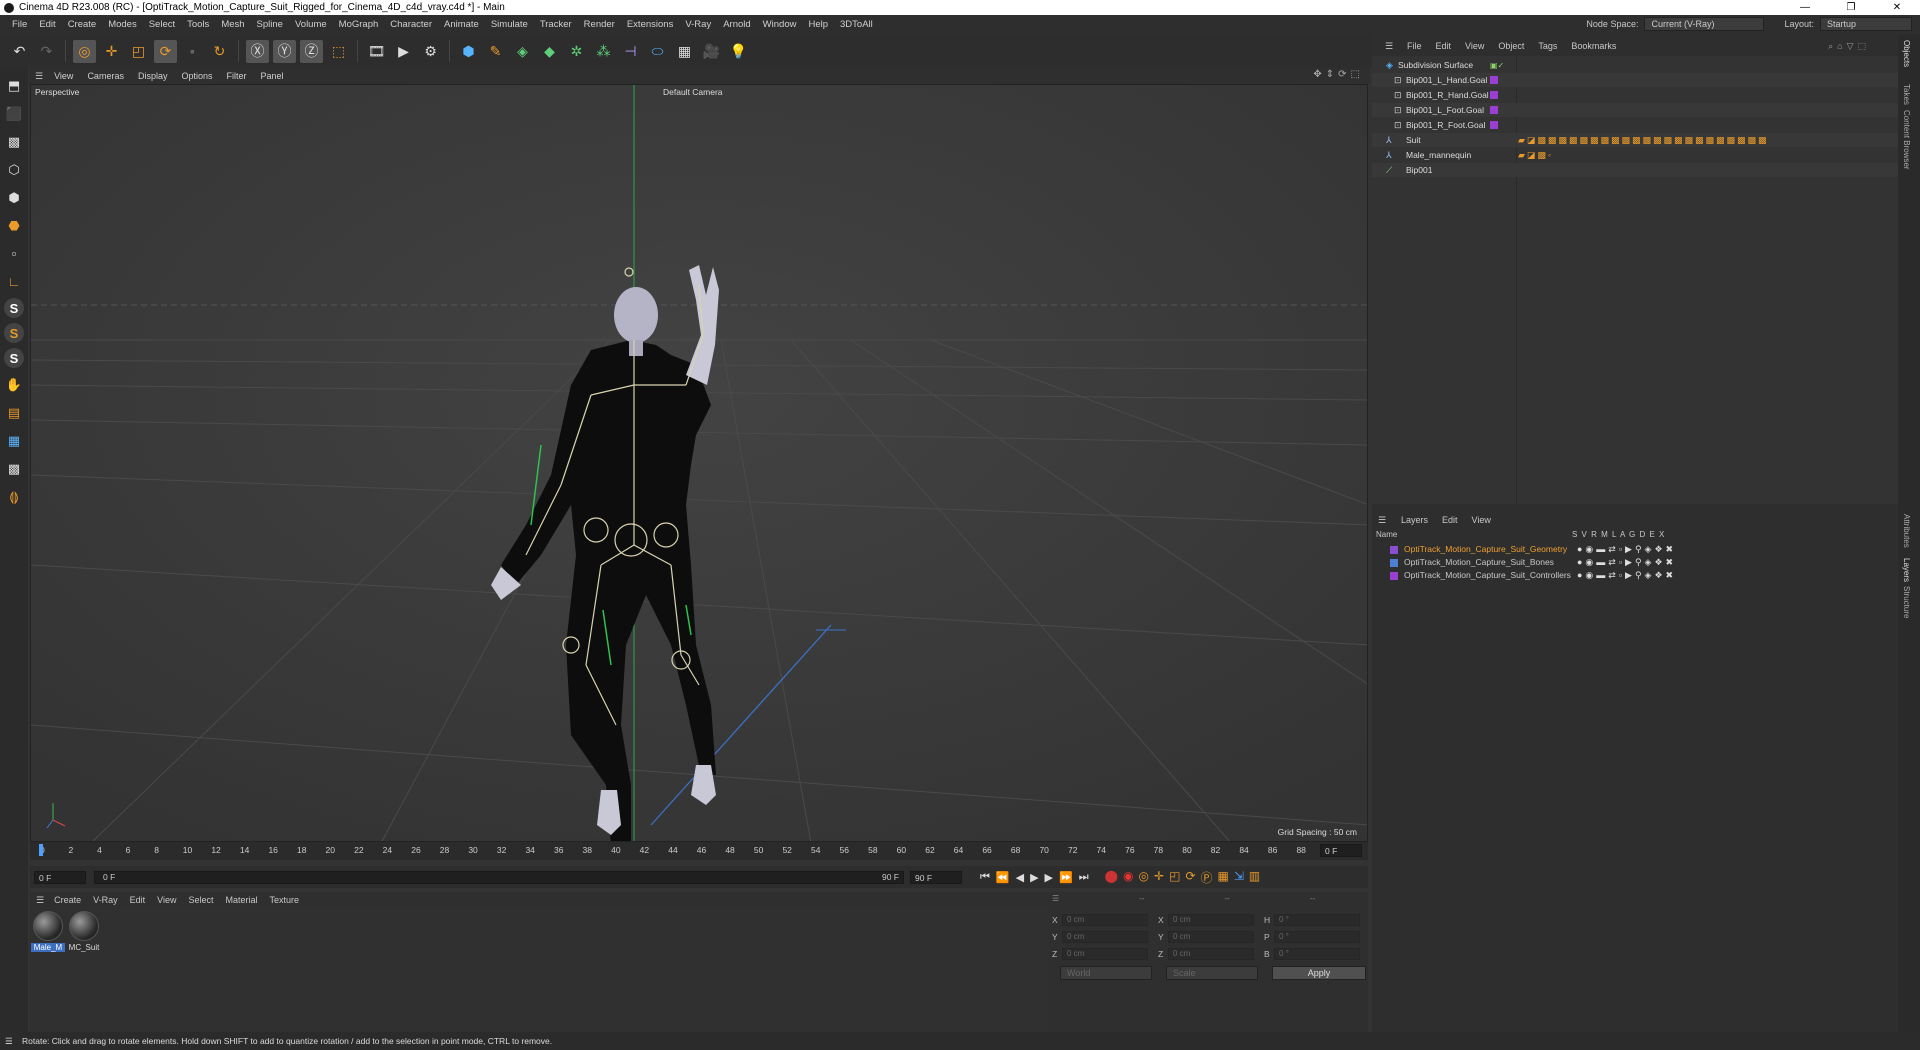 Image resolution: width=1920 pixels, height=1050 pixels. I want to click on light-icon: 💡, so click(738, 51).